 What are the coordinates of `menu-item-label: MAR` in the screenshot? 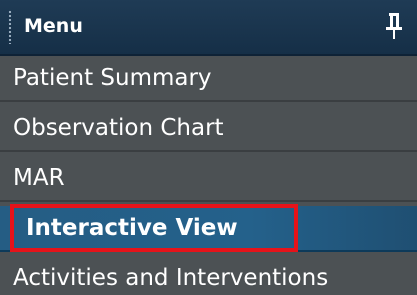 It's located at (39, 178).